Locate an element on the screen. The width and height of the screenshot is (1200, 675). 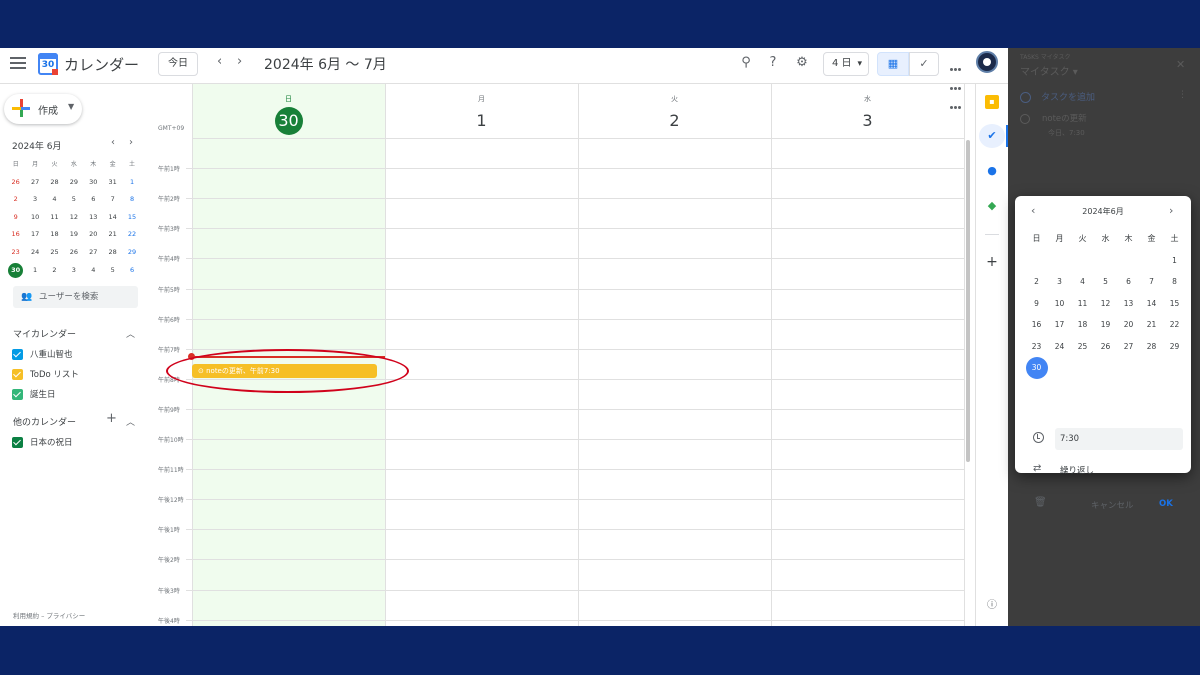
picker-day: 26 is located at coordinates (1105, 347).